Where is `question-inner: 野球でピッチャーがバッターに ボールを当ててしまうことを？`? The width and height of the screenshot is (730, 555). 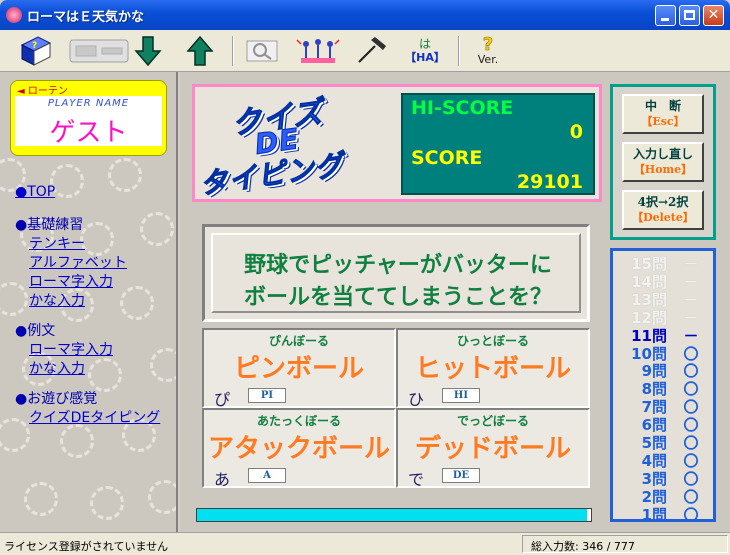
question-inner: 野球でピッチャーがバッターに ボールを当ててしまうことを？ is located at coordinates (396, 273).